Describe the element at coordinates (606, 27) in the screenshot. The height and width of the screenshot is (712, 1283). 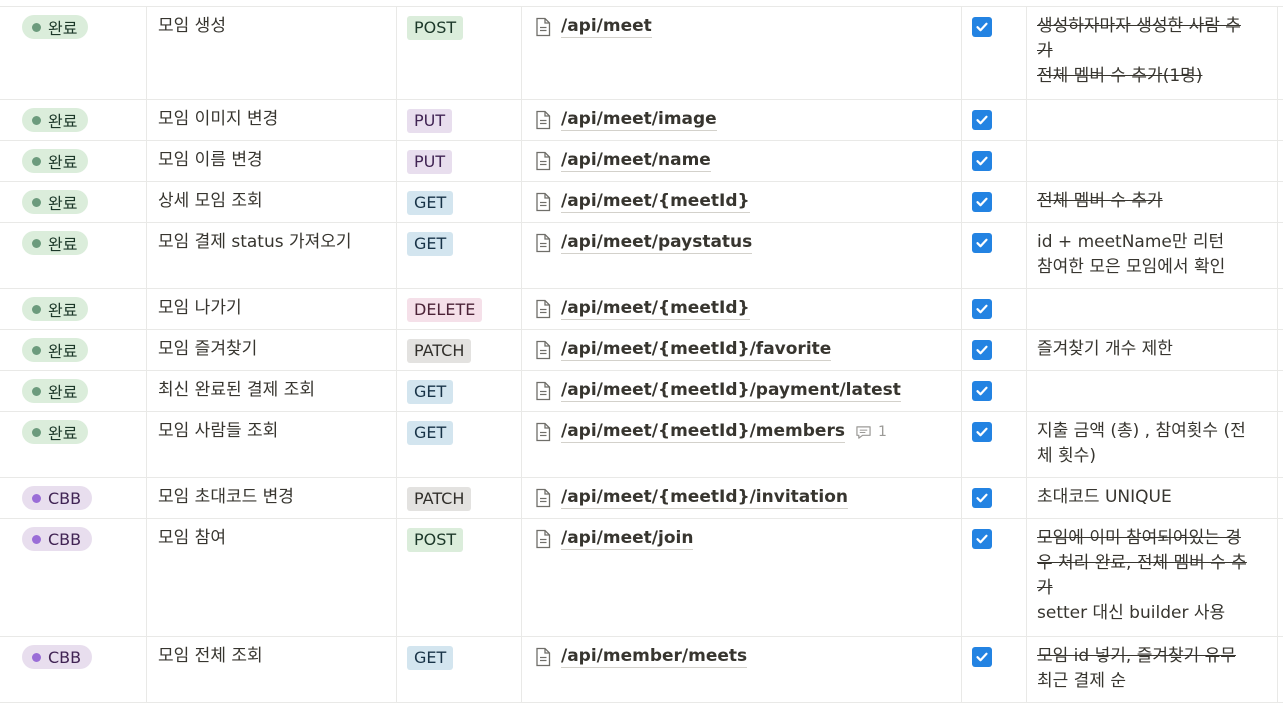
I see `endpoint-path: /api/meet` at that location.